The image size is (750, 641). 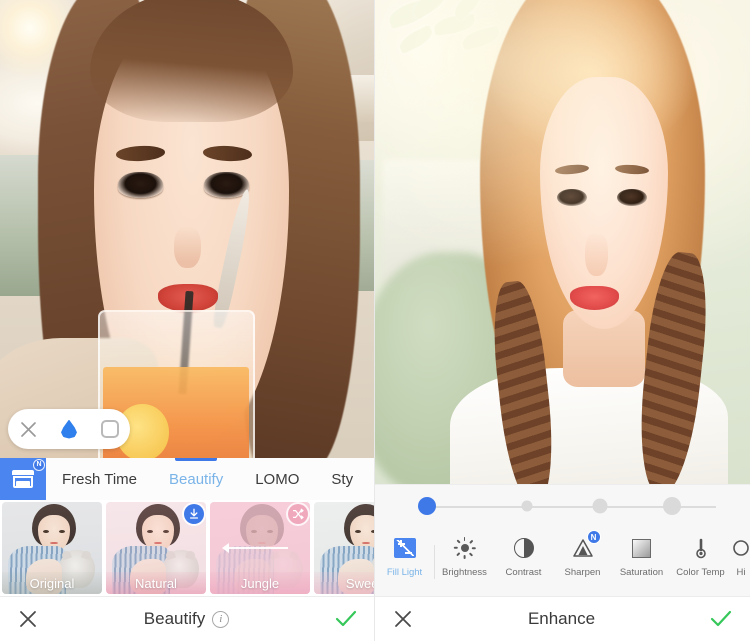 I want to click on close-icon, so click(x=28, y=429).